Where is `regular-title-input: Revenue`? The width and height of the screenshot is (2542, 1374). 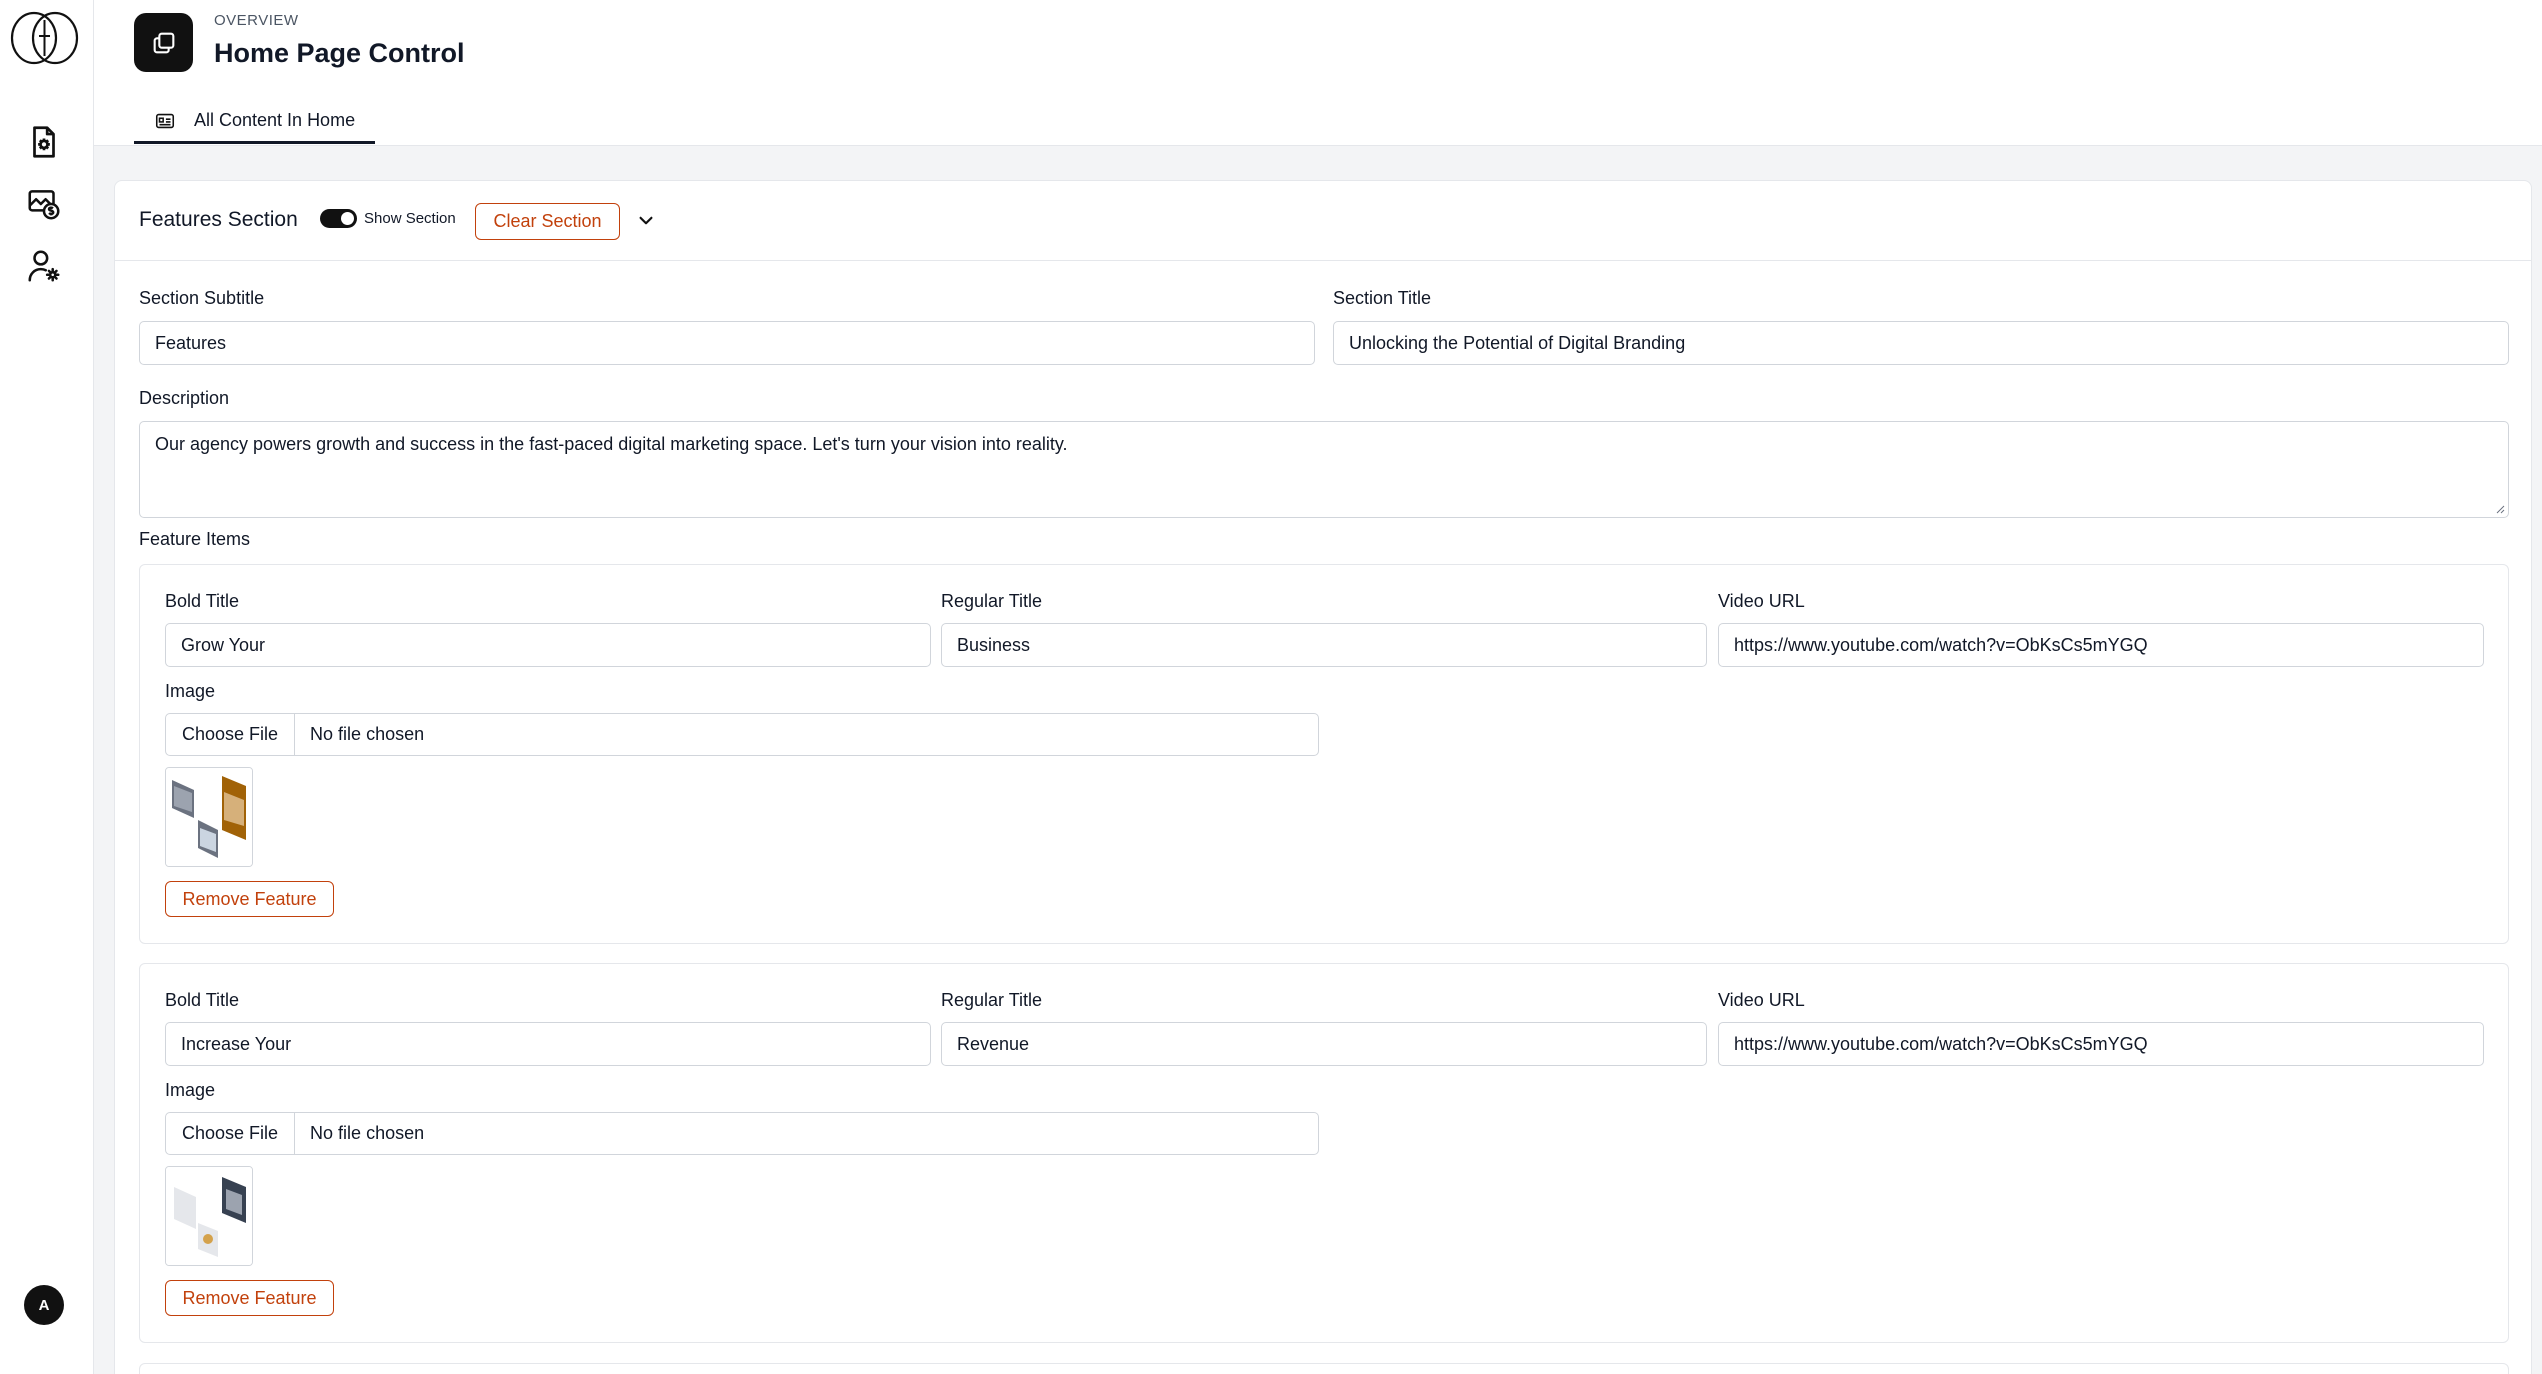
regular-title-input: Revenue is located at coordinates (1324, 1044).